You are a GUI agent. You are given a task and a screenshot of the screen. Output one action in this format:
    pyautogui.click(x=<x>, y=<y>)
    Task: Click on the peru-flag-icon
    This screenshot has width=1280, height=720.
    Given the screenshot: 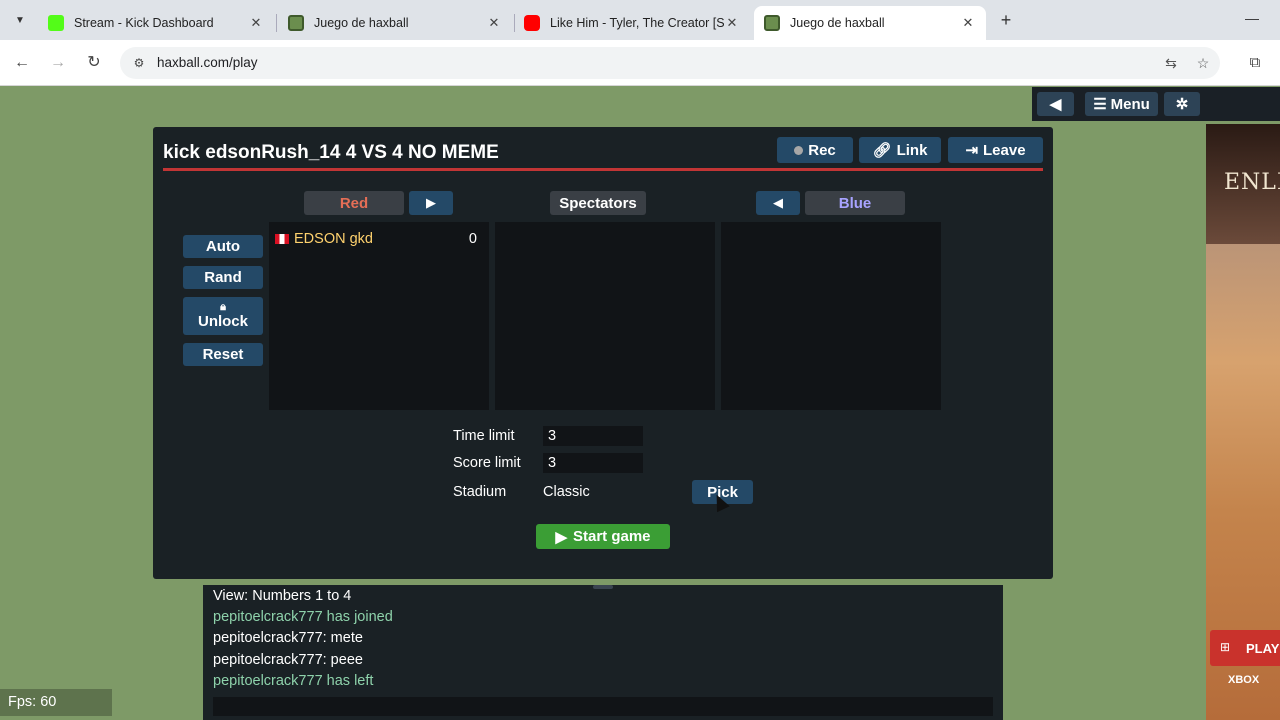 What is the action you would take?
    pyautogui.click(x=282, y=239)
    